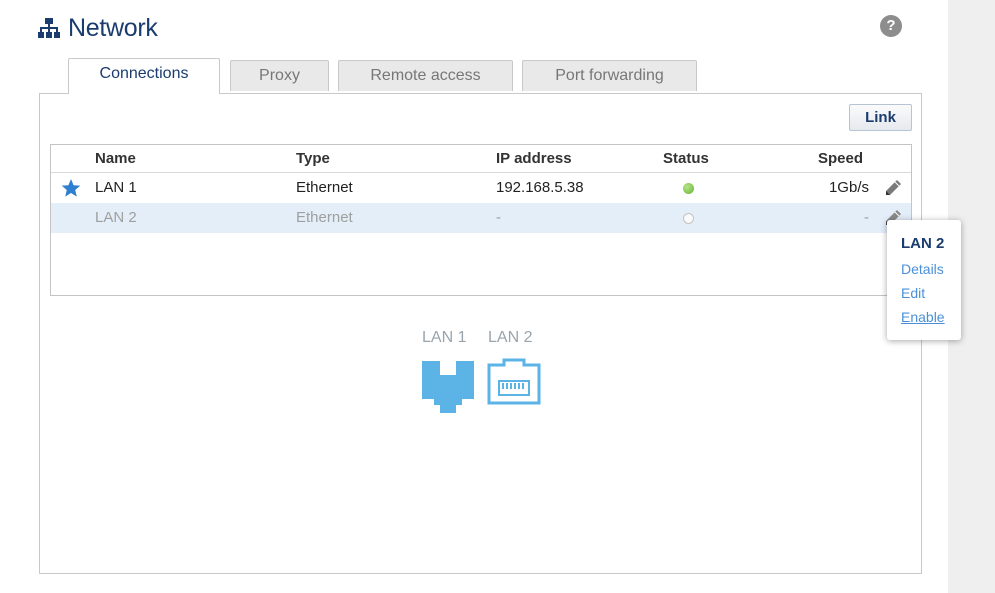 This screenshot has width=995, height=593. Describe the element at coordinates (448, 387) in the screenshot. I see `ethernet-port-connected-icon` at that location.